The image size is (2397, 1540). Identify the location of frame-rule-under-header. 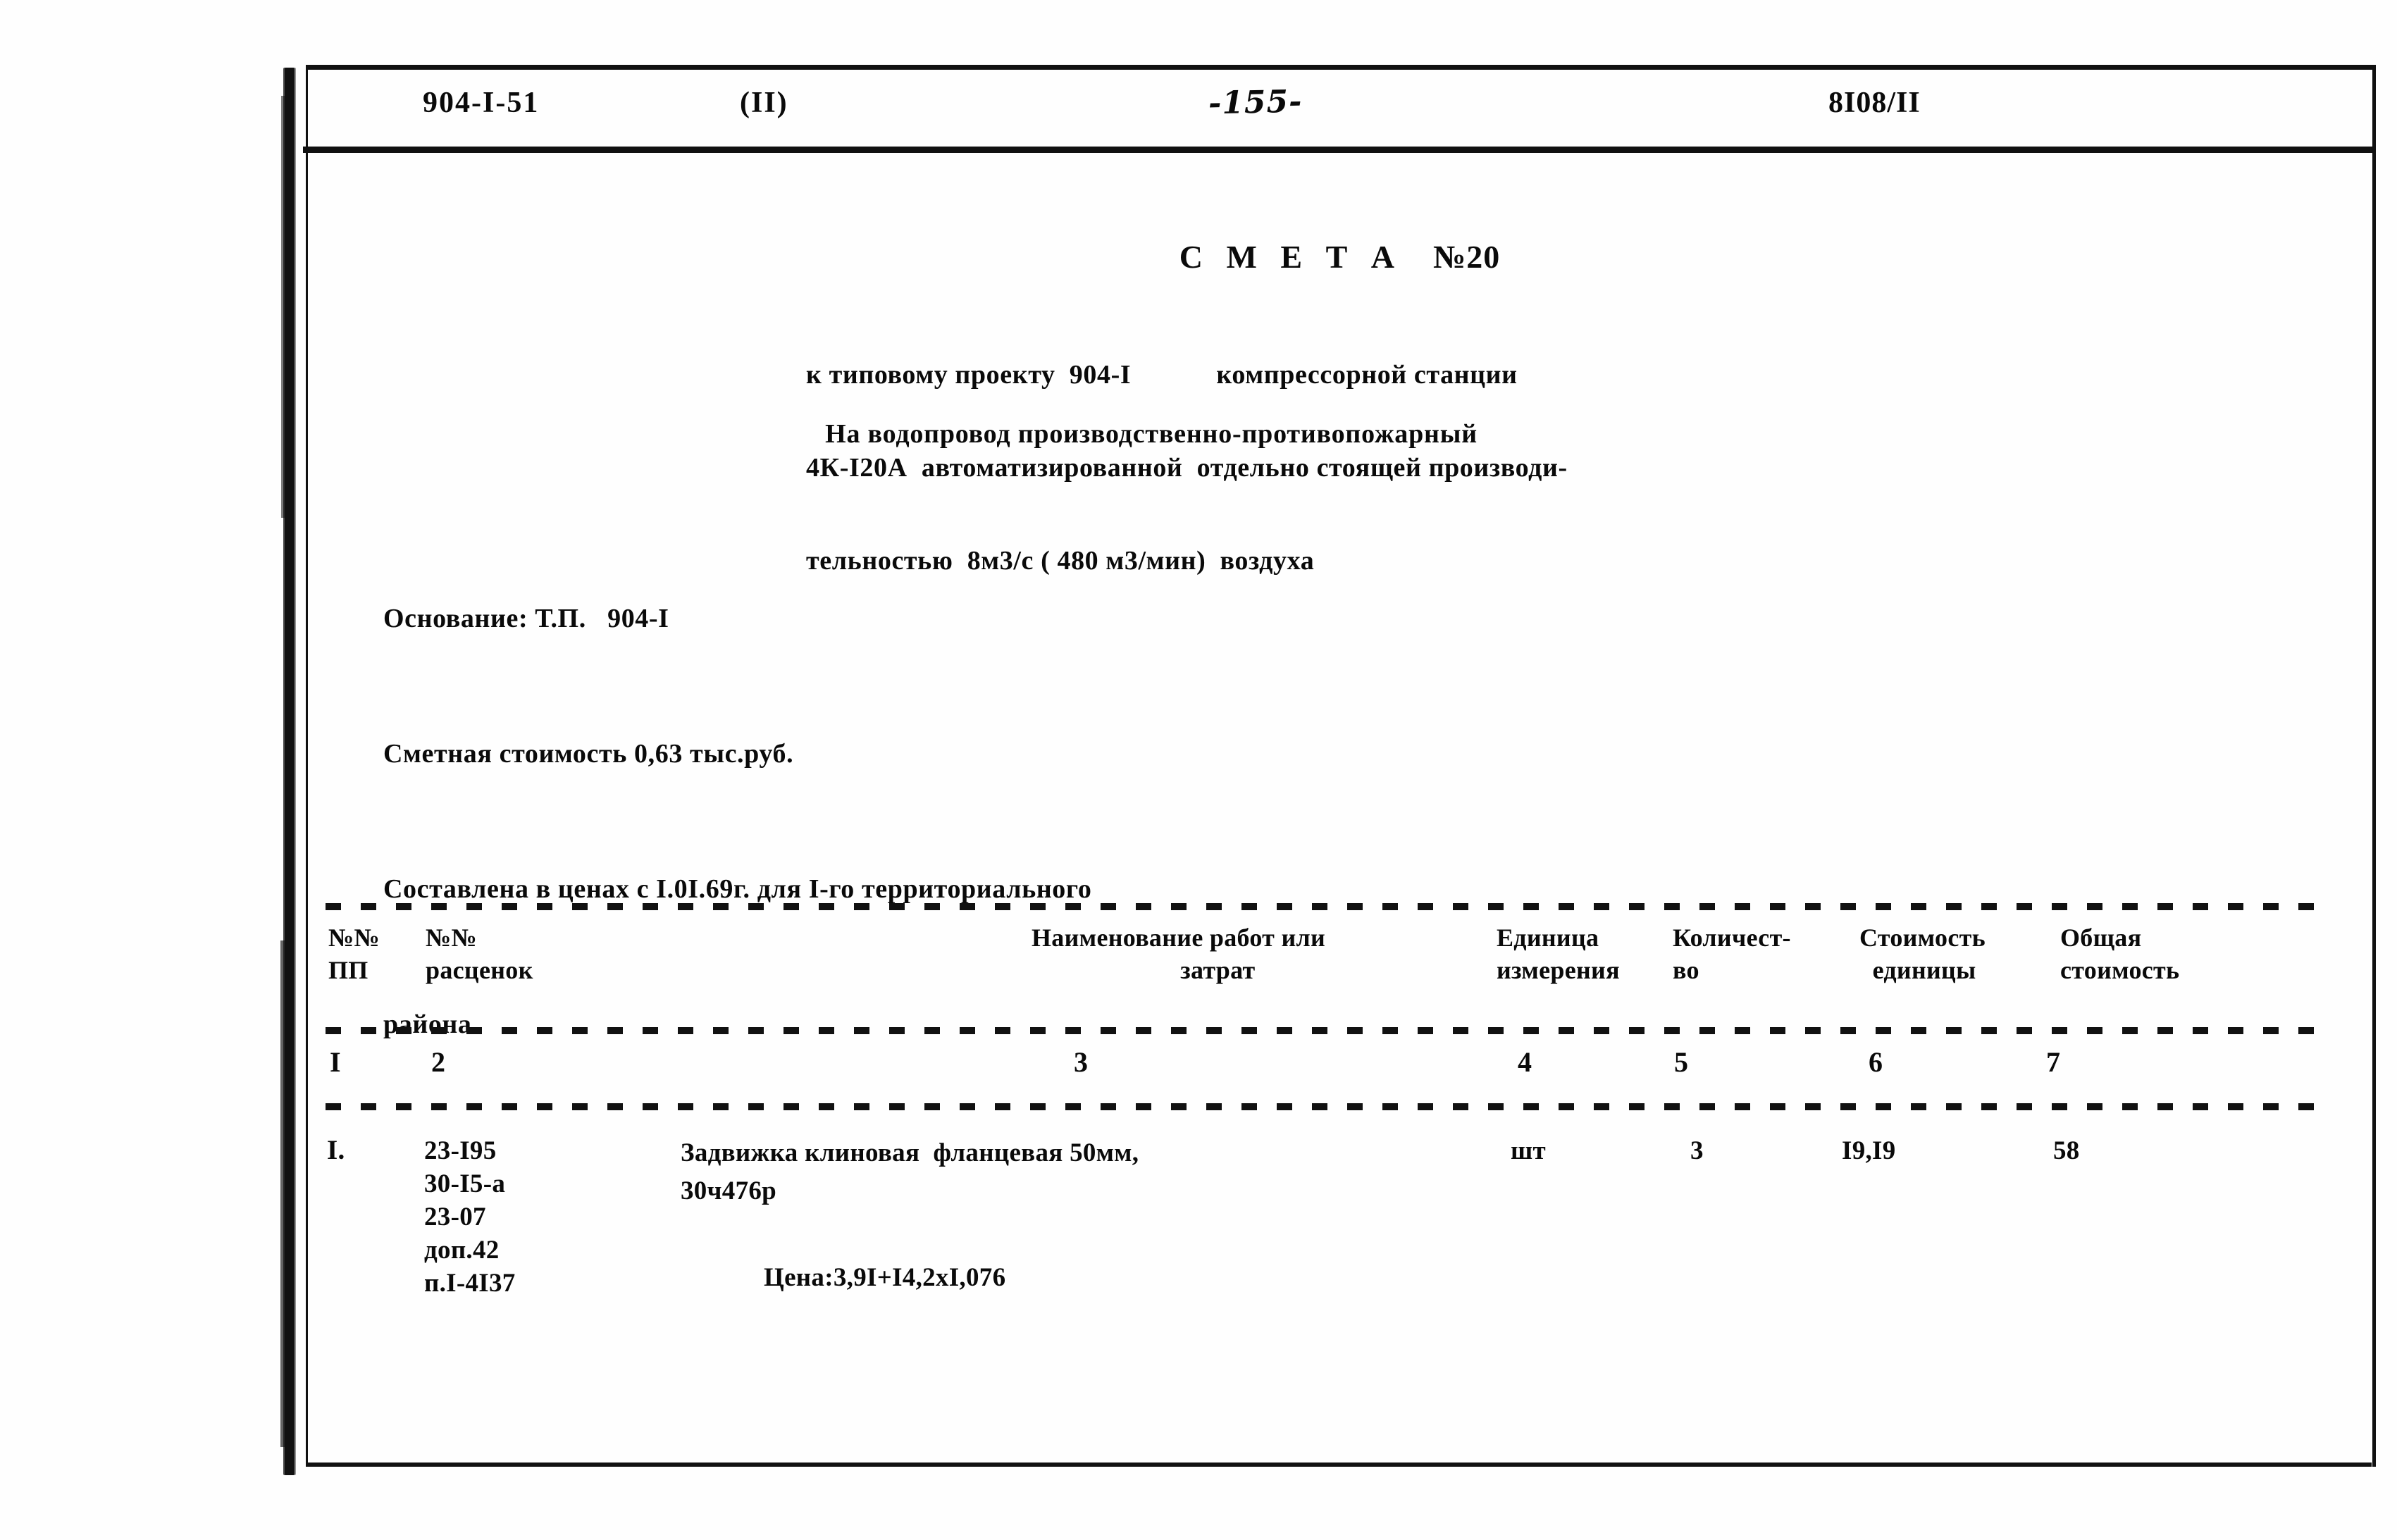
(1338, 150).